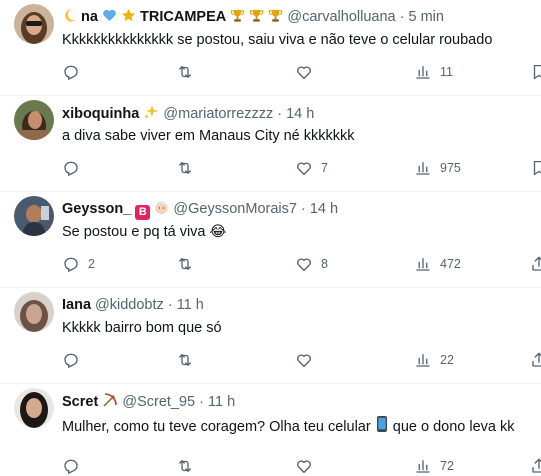  I want to click on handle: @kiddobtz, so click(129, 305).